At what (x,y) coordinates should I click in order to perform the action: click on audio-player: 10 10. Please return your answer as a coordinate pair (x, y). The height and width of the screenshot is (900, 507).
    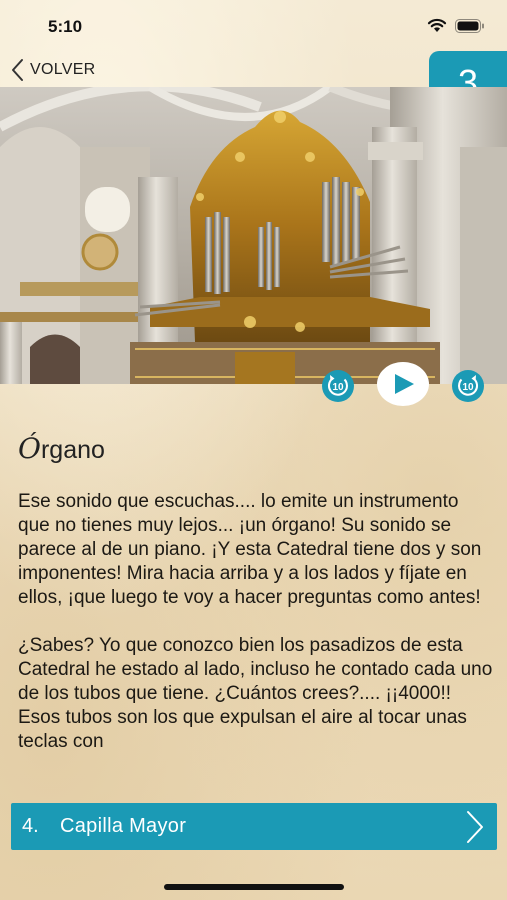
    Looking at the image, I should click on (253, 384).